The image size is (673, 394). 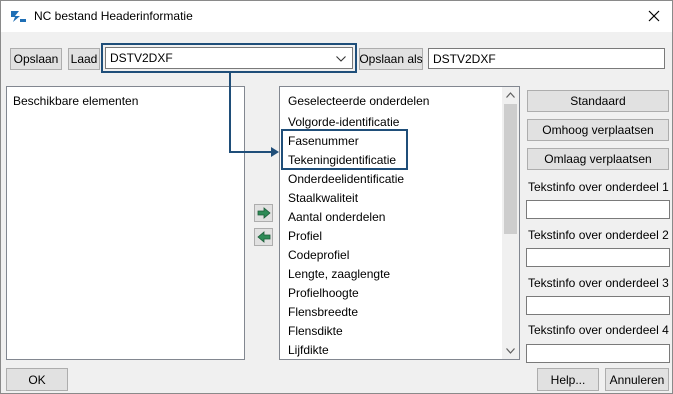 I want to click on text-info-4-label: Tekstinfo over onderdeel 4, so click(x=598, y=330).